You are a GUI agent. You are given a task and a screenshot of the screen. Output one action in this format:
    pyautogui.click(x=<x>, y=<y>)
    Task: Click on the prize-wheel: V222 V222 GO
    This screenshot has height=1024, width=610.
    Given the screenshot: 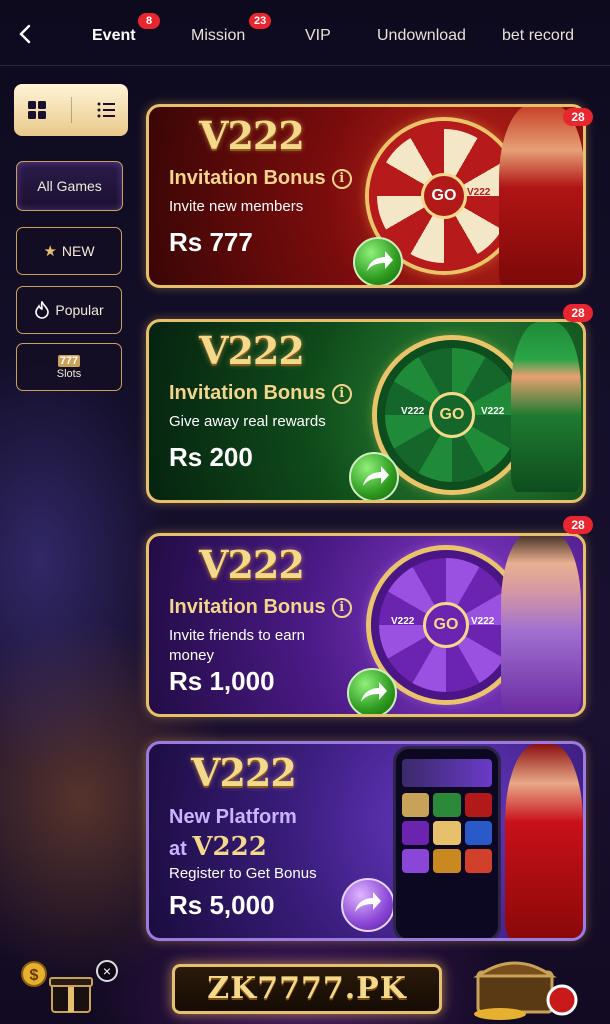 What is the action you would take?
    pyautogui.click(x=452, y=415)
    